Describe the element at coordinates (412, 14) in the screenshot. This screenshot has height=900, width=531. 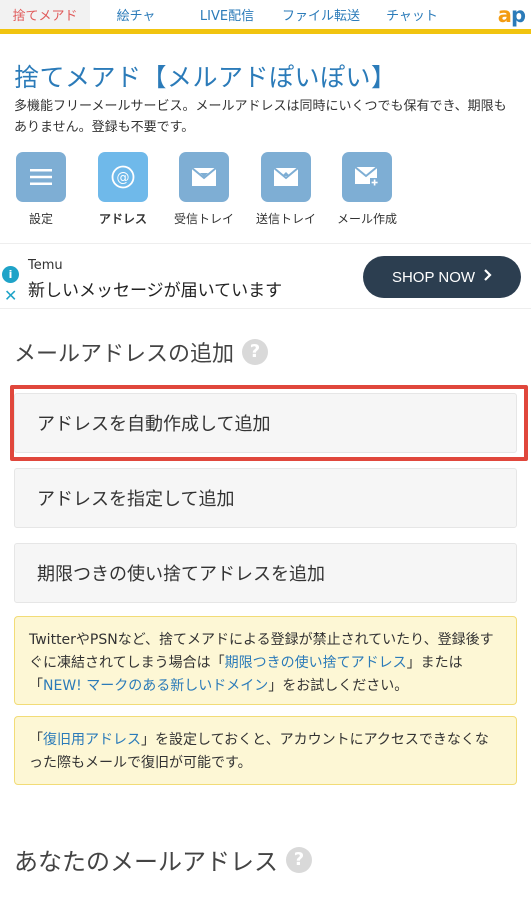
I see `tab-chat: チャット` at that location.